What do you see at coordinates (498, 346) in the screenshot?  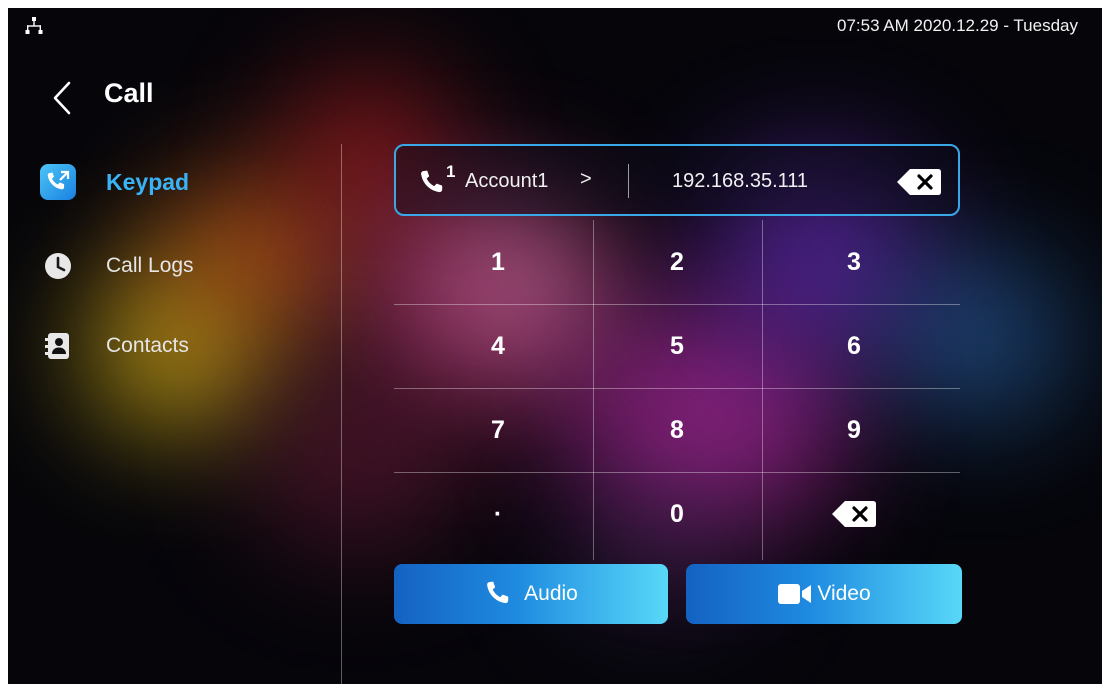 I see `key-4: 4` at bounding box center [498, 346].